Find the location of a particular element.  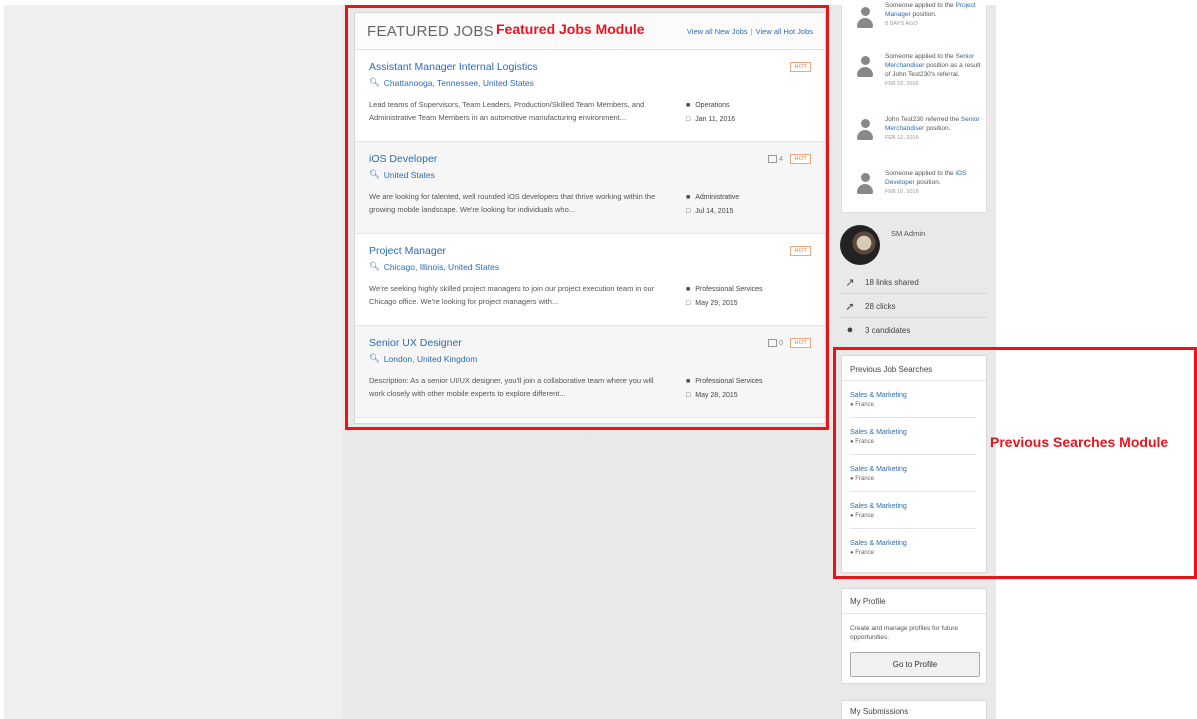

clicks-stat: ➚ 28 clicks is located at coordinates (914, 307).